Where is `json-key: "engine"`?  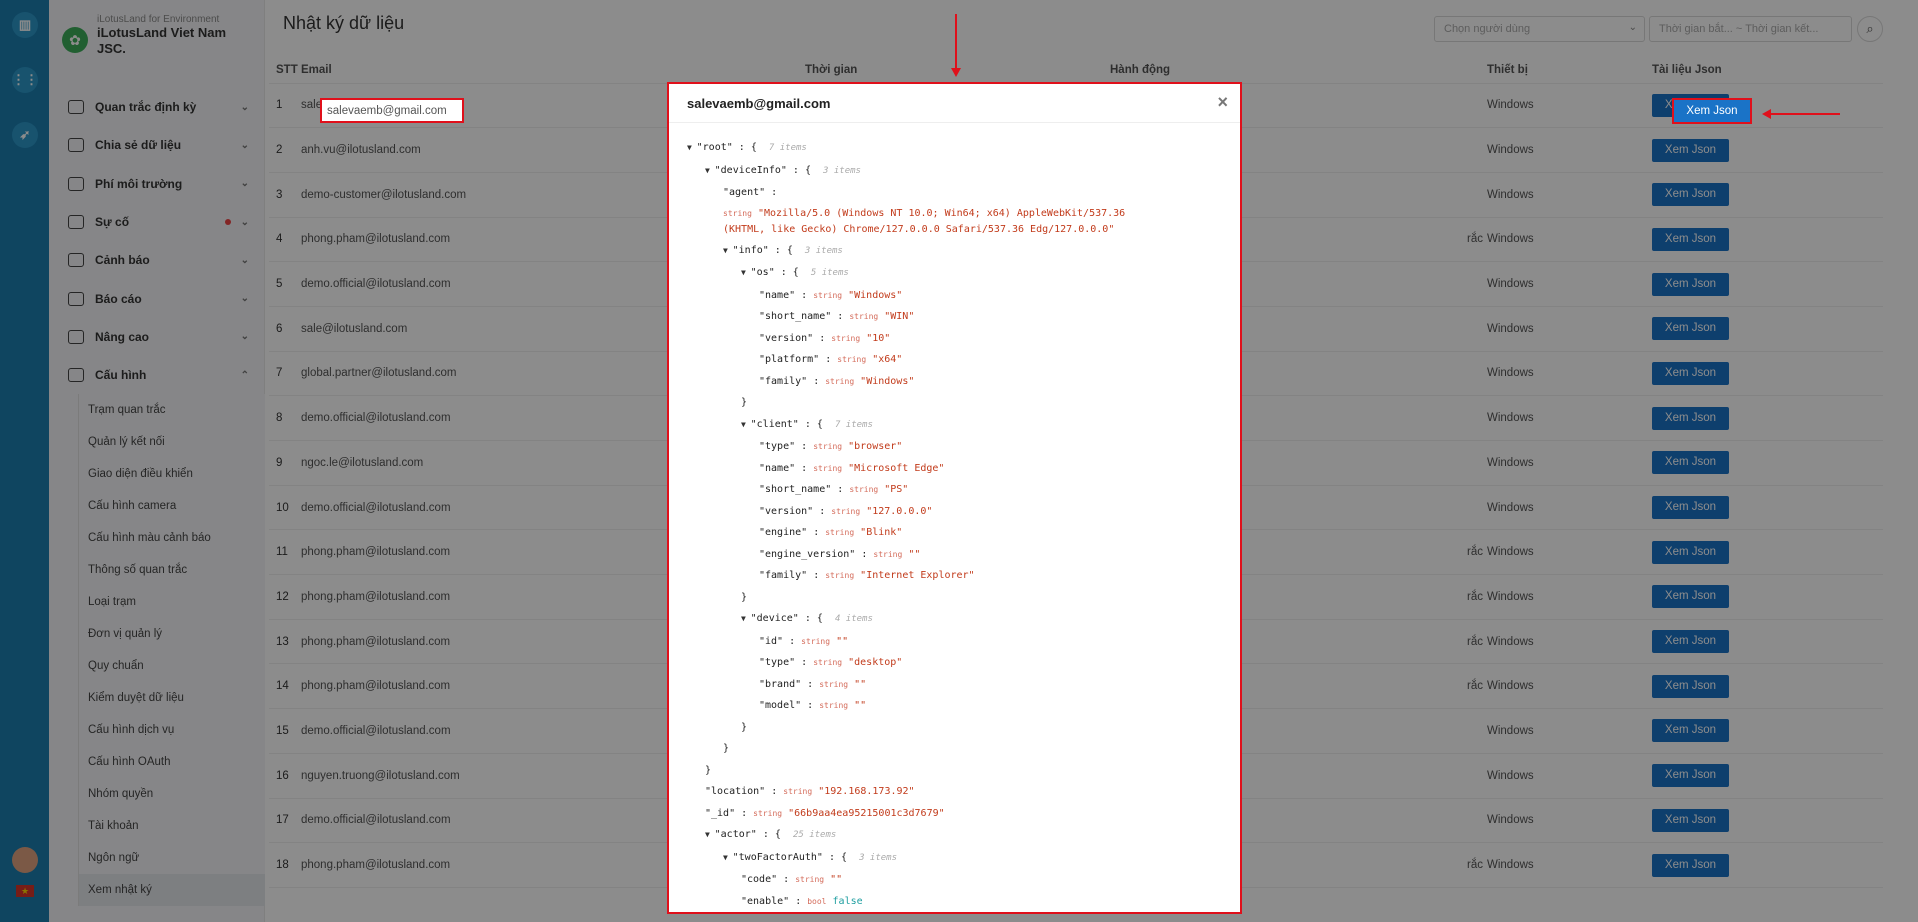 json-key: "engine" is located at coordinates (783, 532).